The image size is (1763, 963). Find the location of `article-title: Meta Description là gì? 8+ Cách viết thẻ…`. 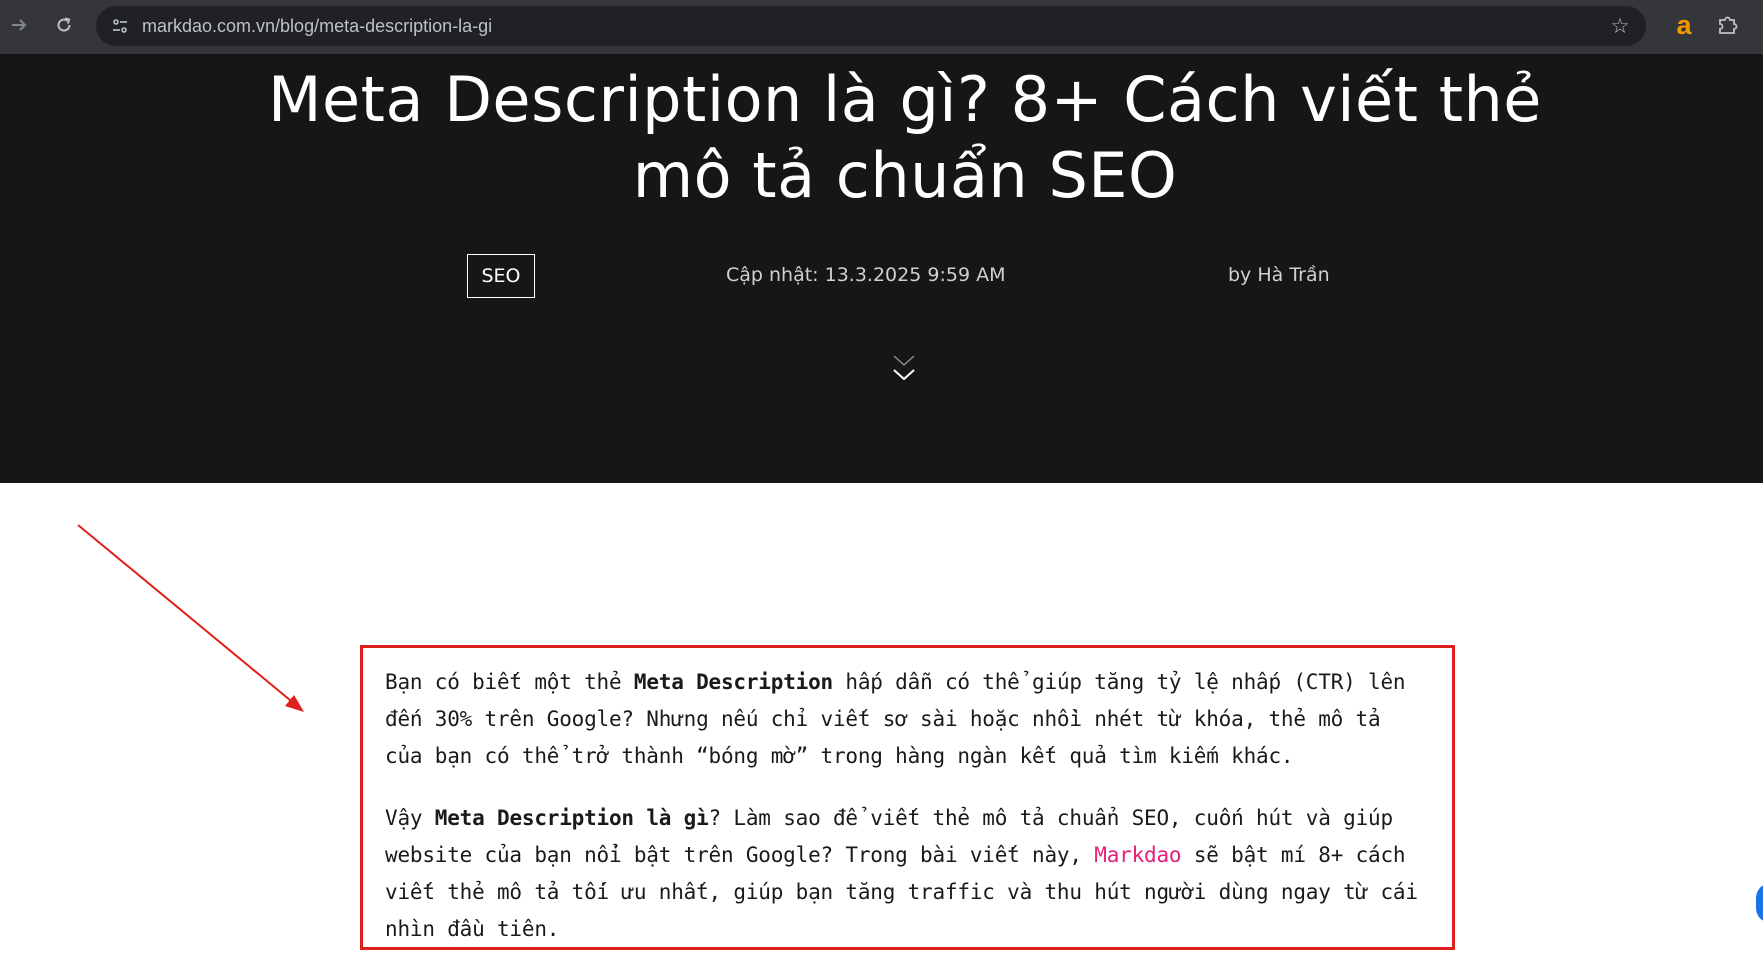

article-title: Meta Description là gì? 8+ Cách viết thẻ… is located at coordinates (905, 137).